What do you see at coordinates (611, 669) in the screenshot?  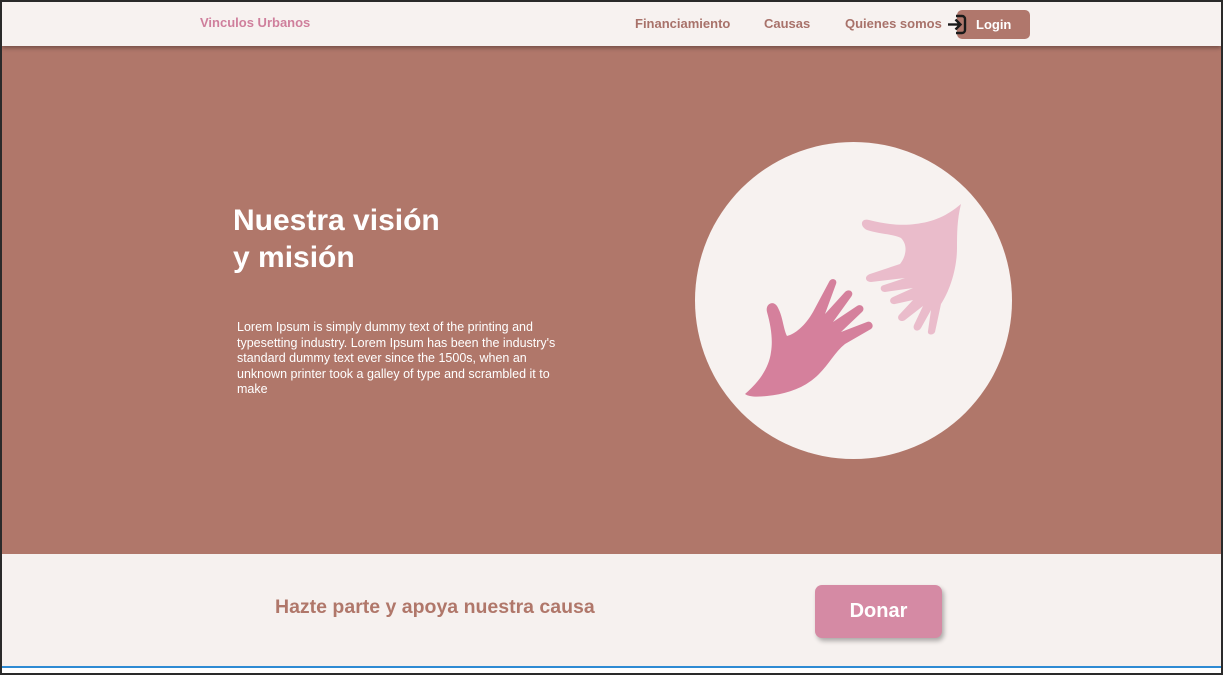 I see `bottom-edge` at bounding box center [611, 669].